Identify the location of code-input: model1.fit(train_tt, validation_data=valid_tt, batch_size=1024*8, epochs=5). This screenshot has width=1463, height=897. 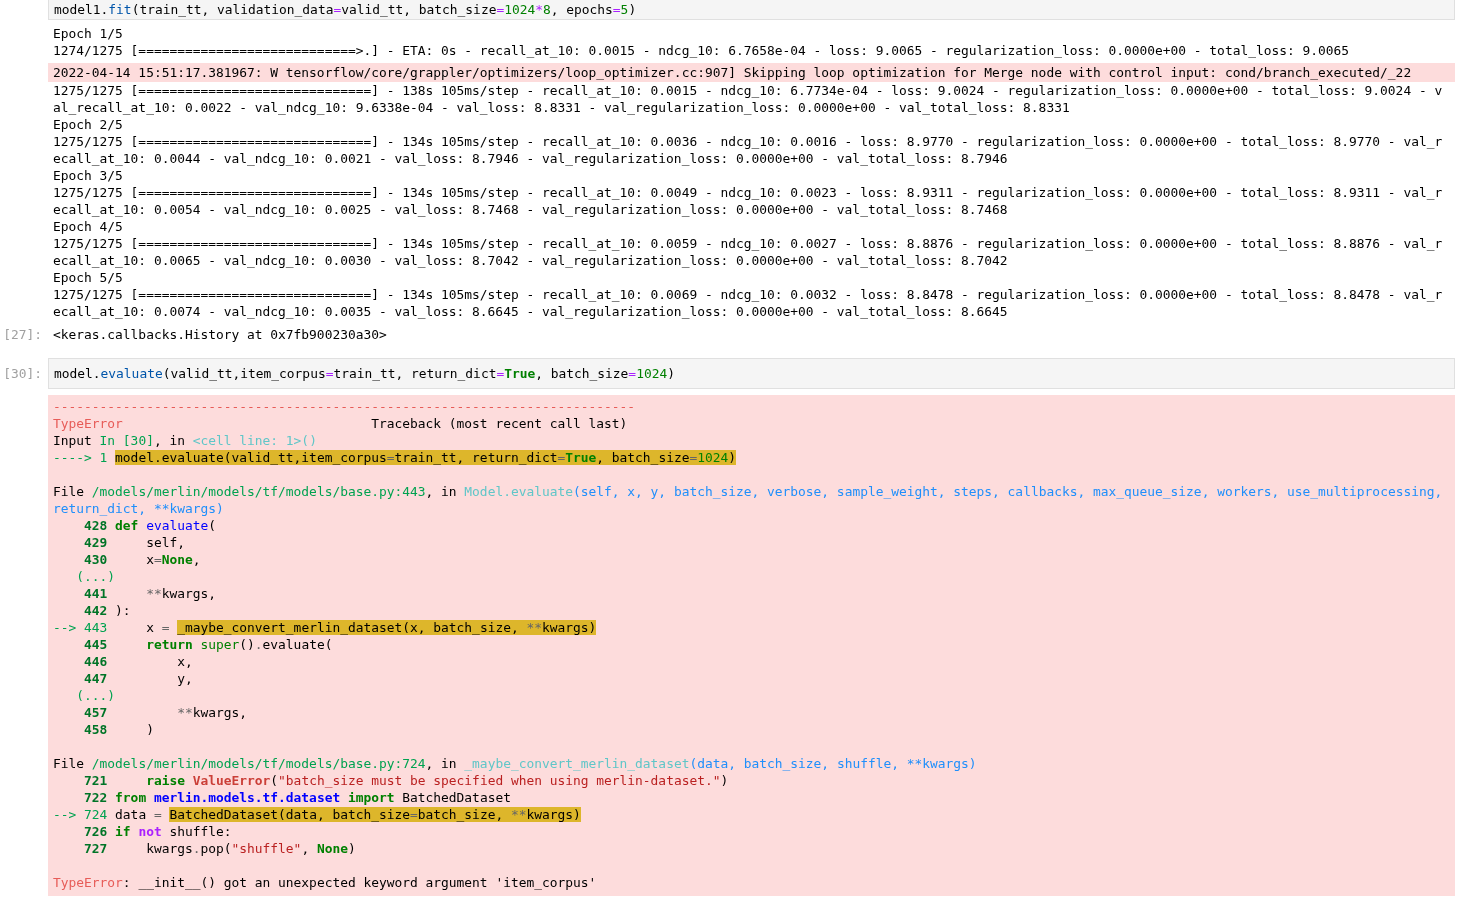
(751, 10).